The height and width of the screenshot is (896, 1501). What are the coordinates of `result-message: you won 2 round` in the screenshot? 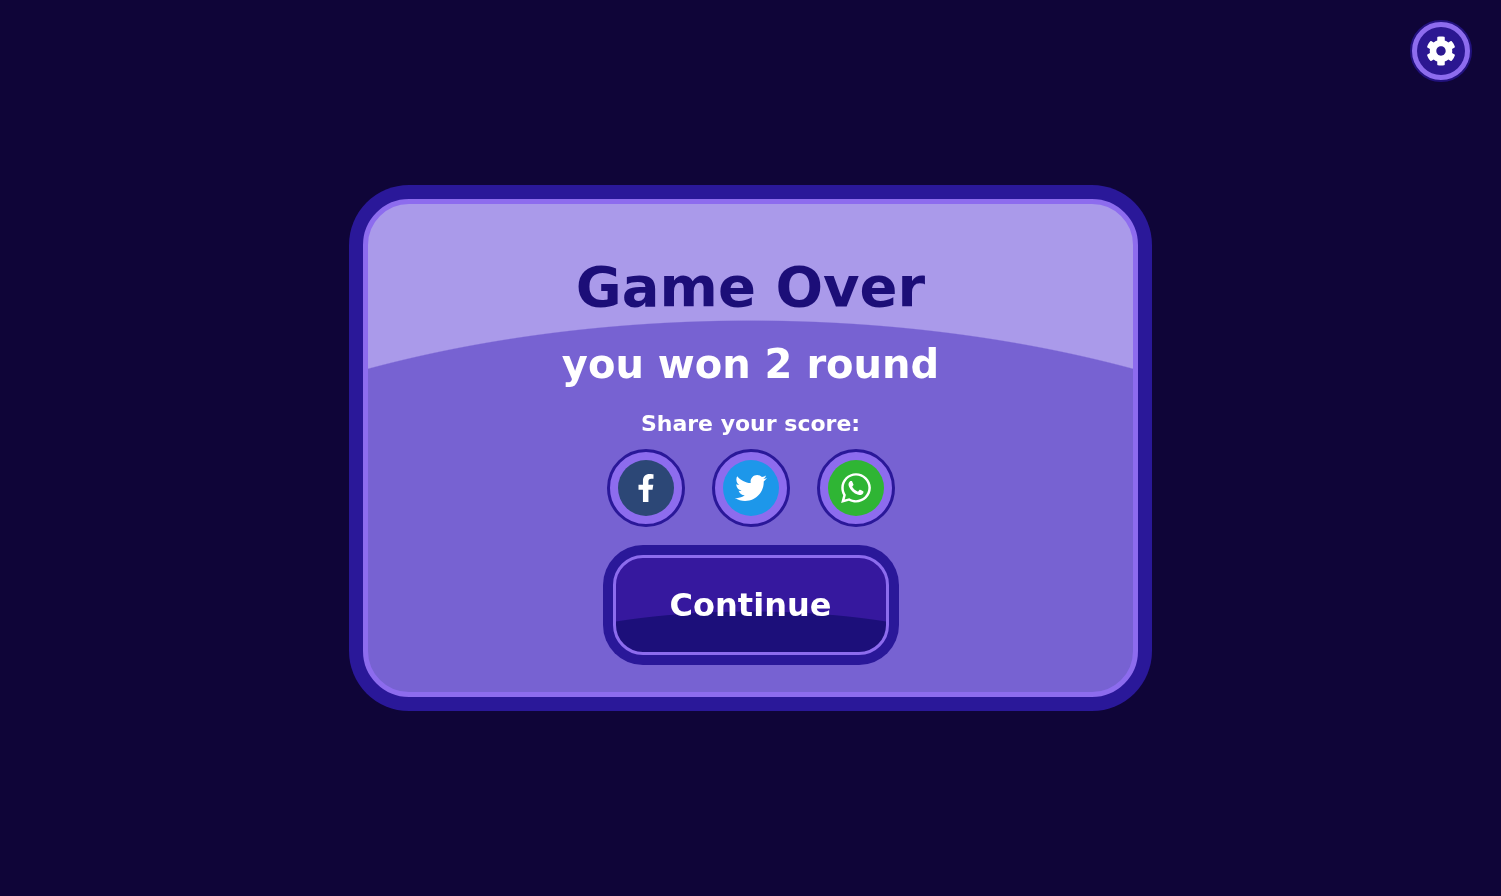 It's located at (750, 364).